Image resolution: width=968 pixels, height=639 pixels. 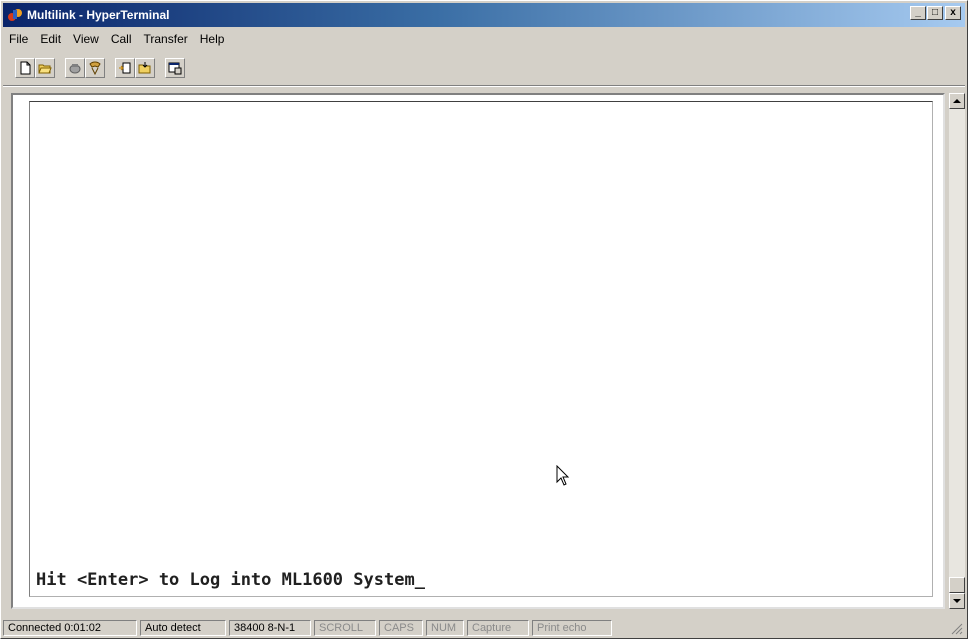 I want to click on disconnect-icon, so click(x=75, y=69).